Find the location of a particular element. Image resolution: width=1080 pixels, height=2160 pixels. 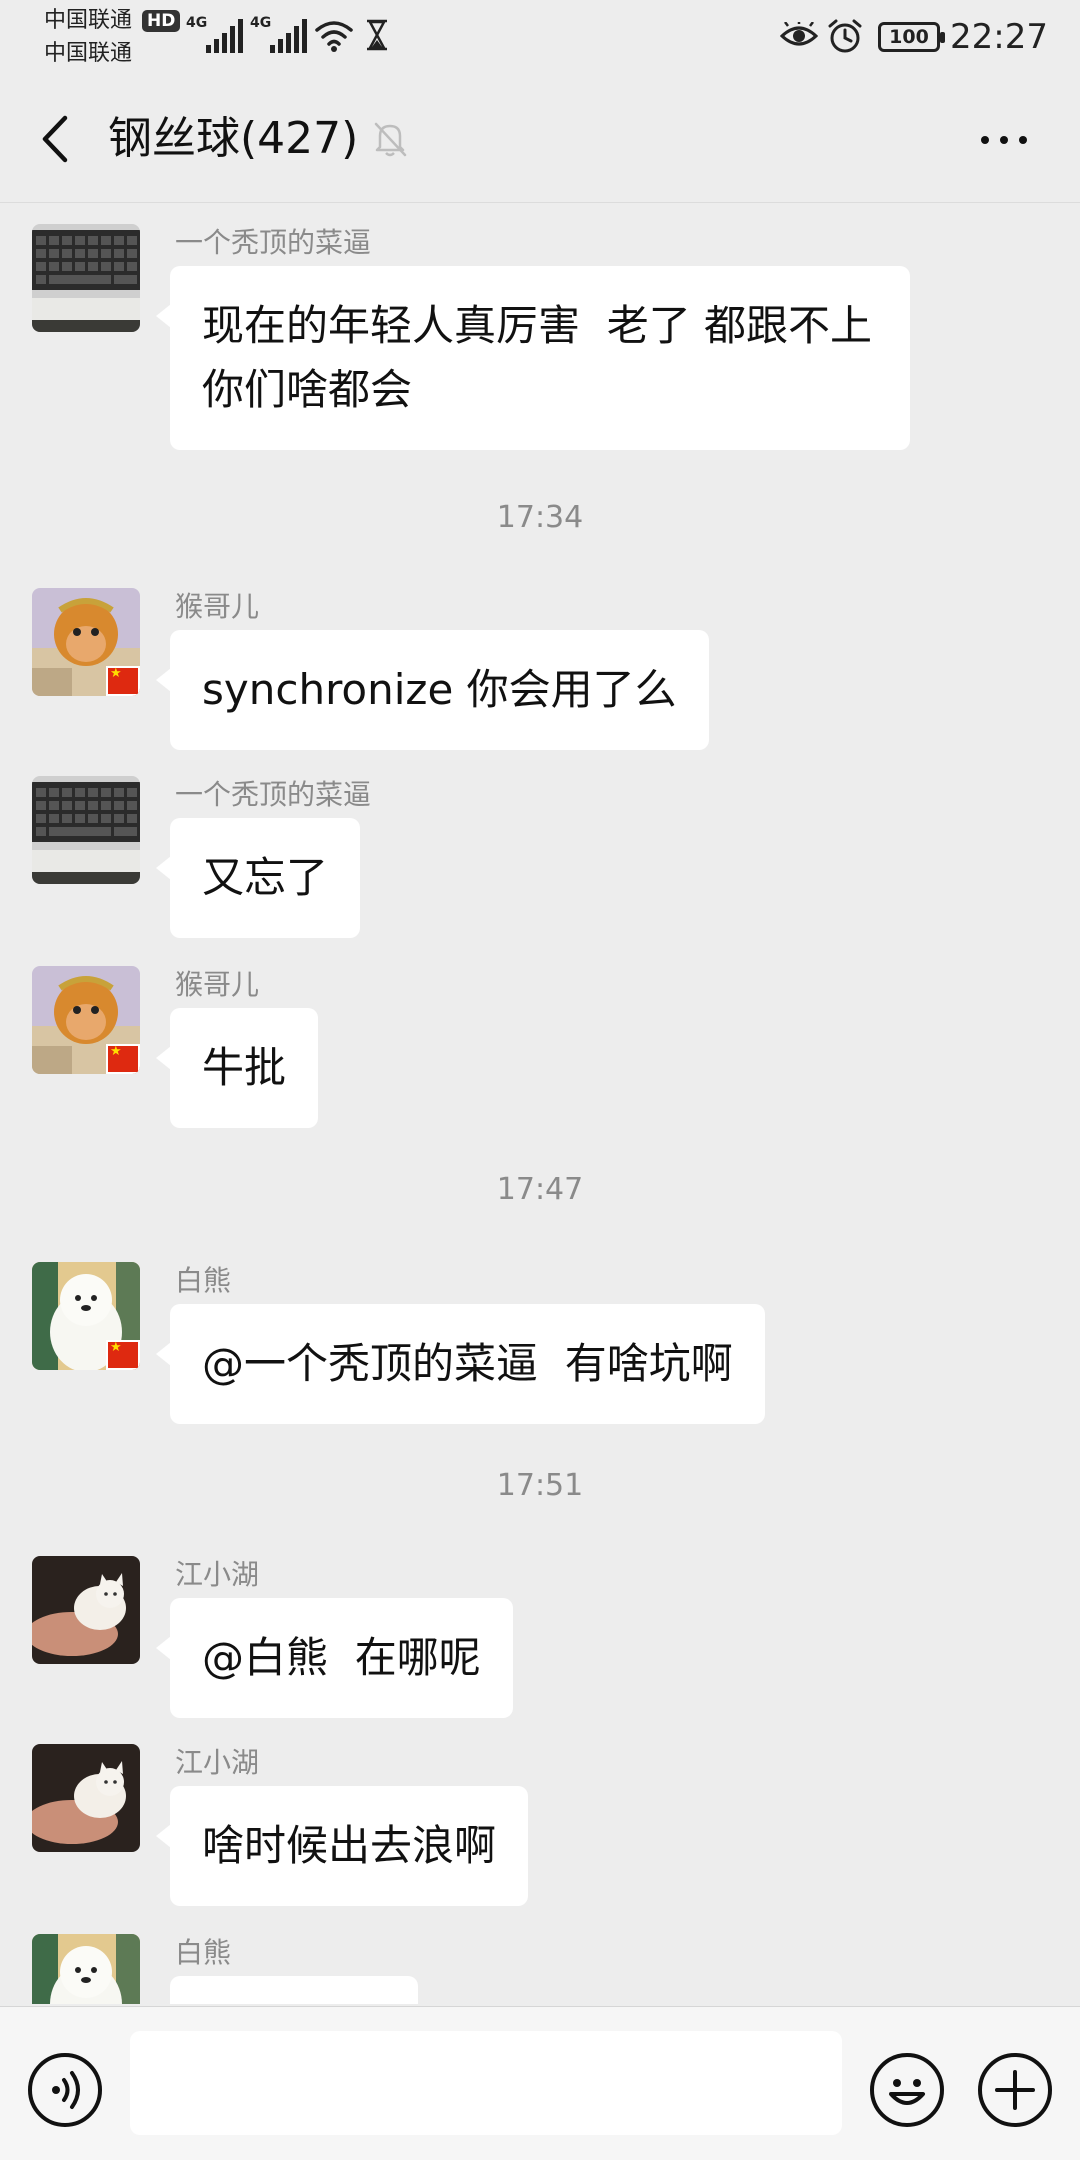

bell-muted-icon is located at coordinates (390, 139).